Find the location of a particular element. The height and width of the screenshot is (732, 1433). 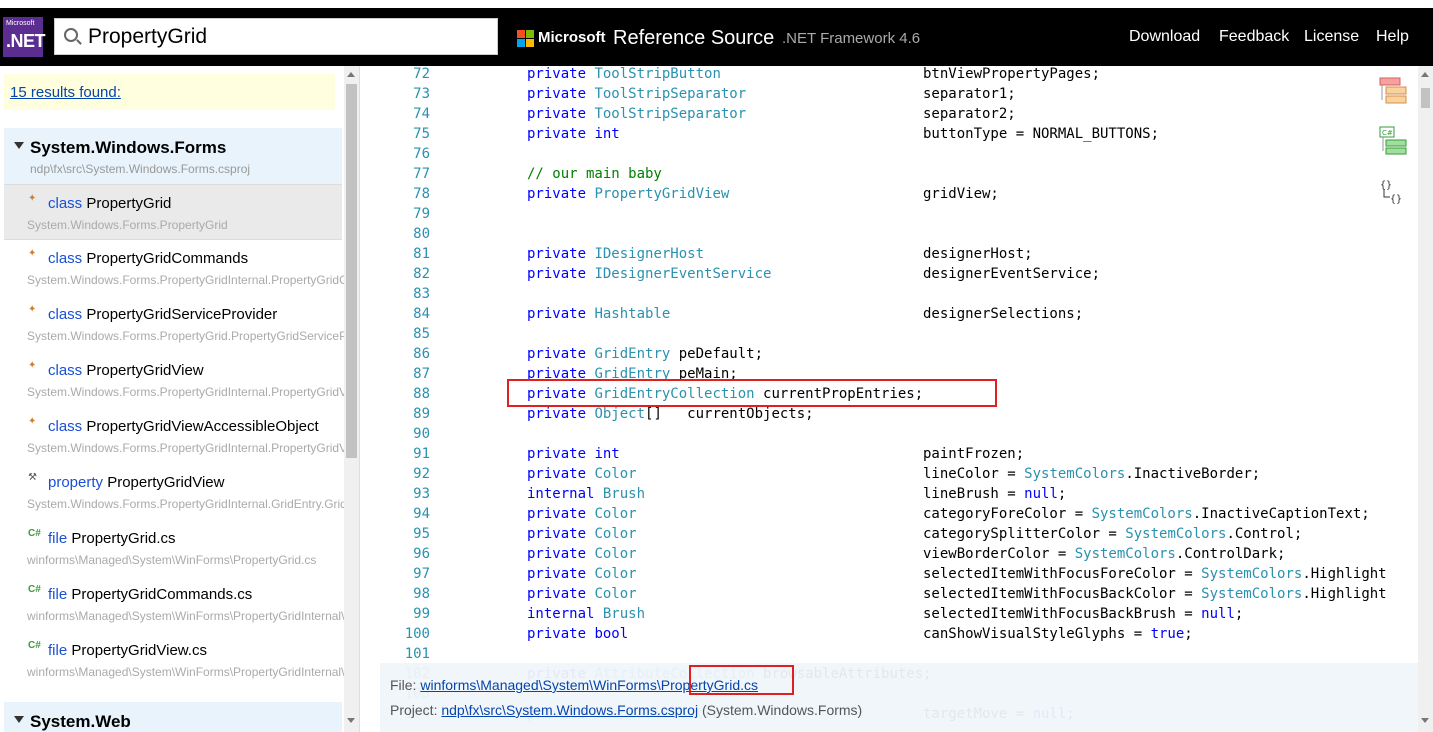

line-number: 94 is located at coordinates (405, 514).